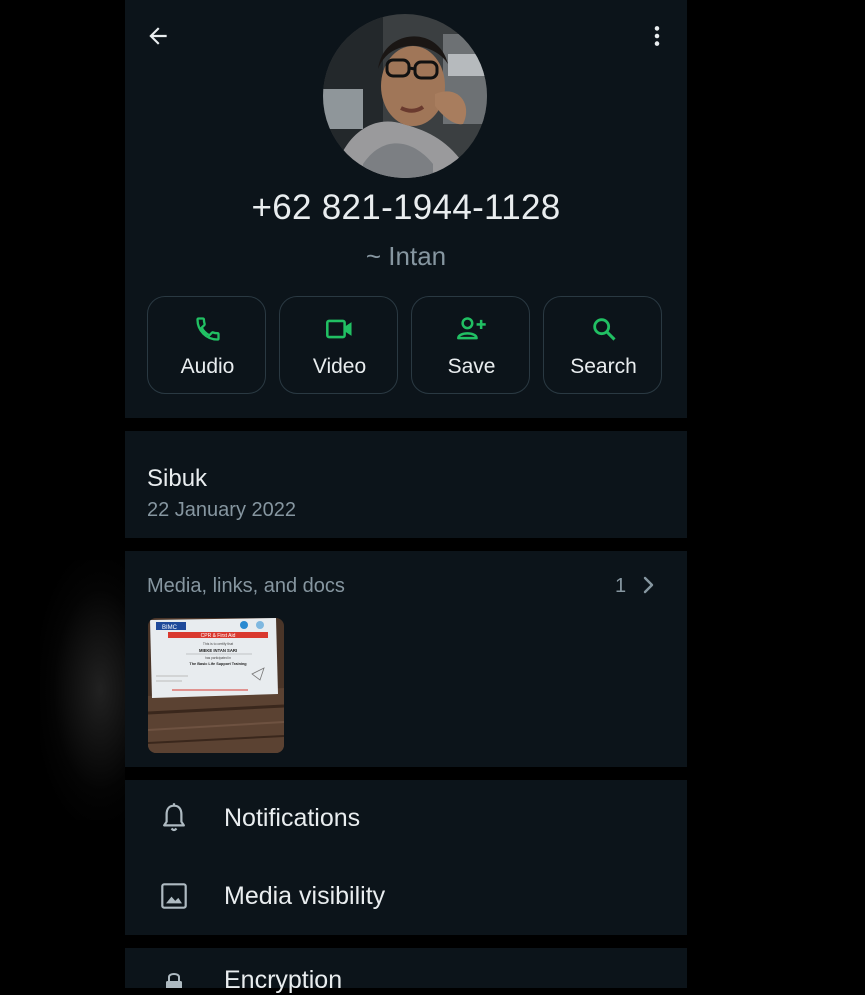 This screenshot has height=995, width=865. I want to click on save-contact-button: Save, so click(470, 345).